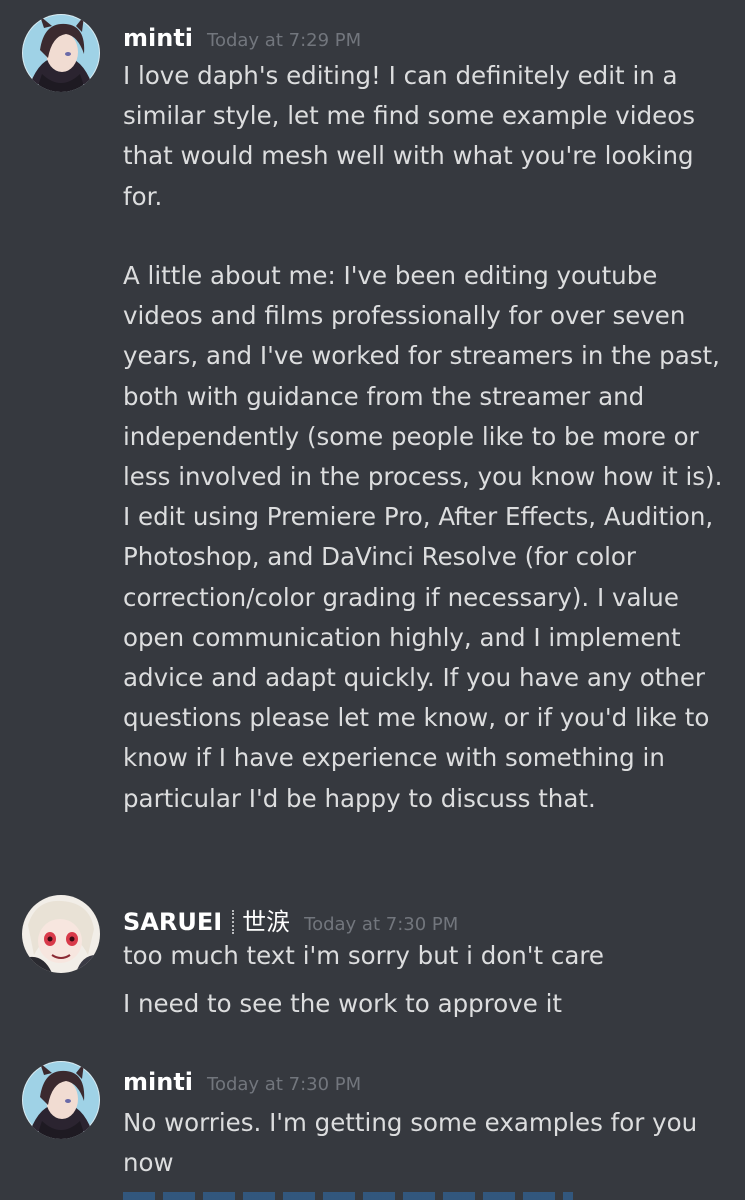  I want to click on message-header: minti Today at 7:29 PM, so click(242, 38).